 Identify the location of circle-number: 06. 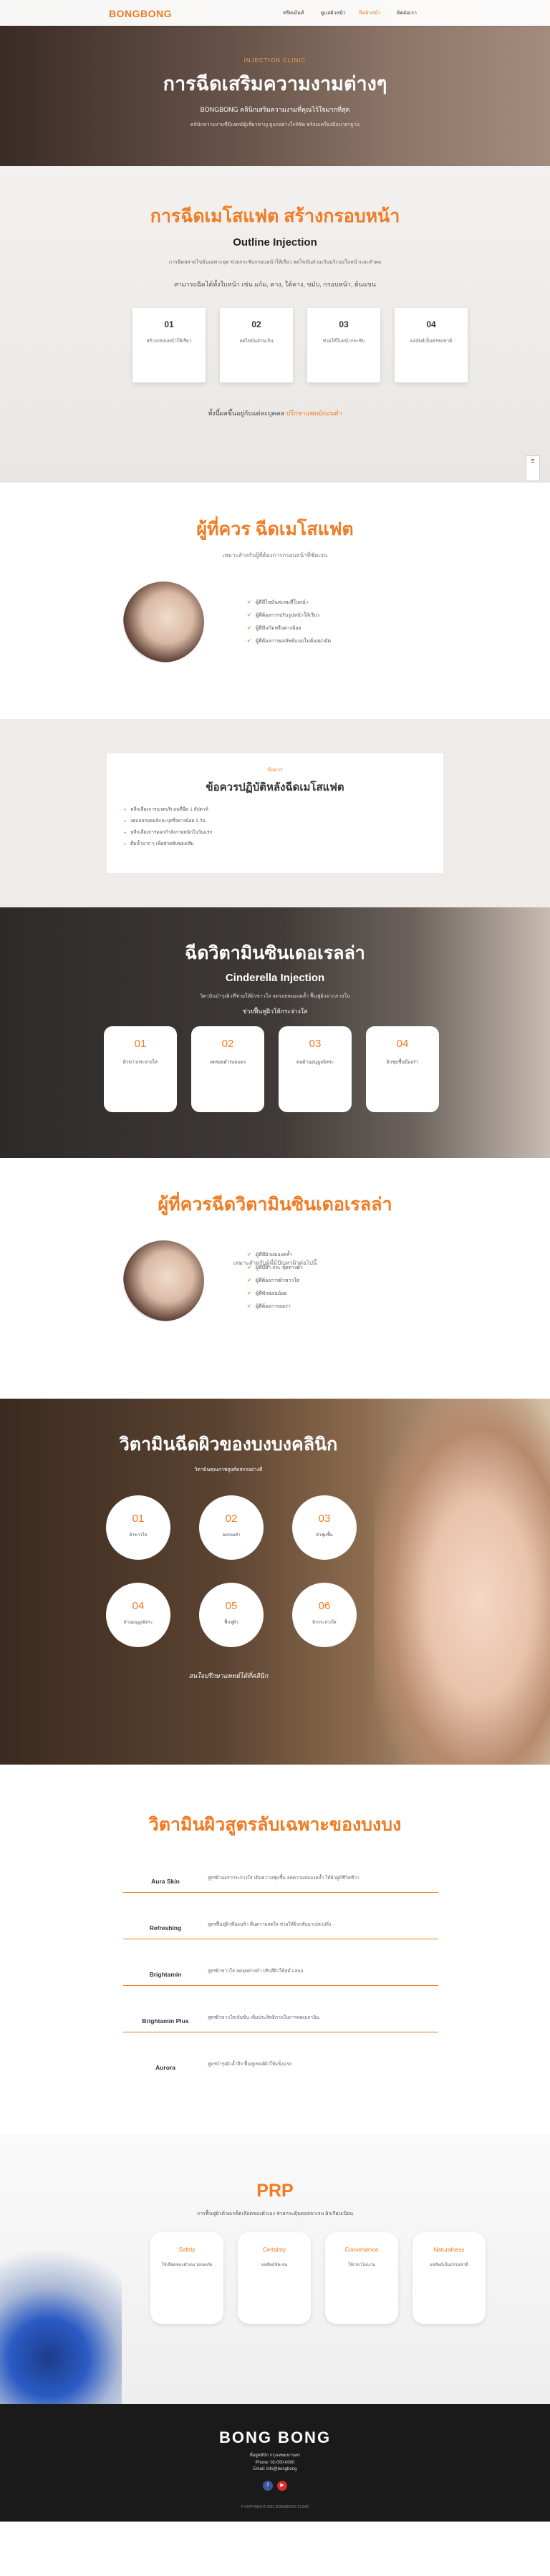
(325, 1606).